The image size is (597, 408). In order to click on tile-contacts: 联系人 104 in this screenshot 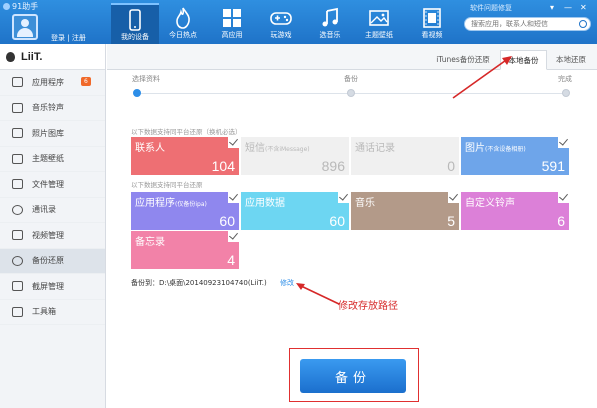, I will do `click(185, 156)`.